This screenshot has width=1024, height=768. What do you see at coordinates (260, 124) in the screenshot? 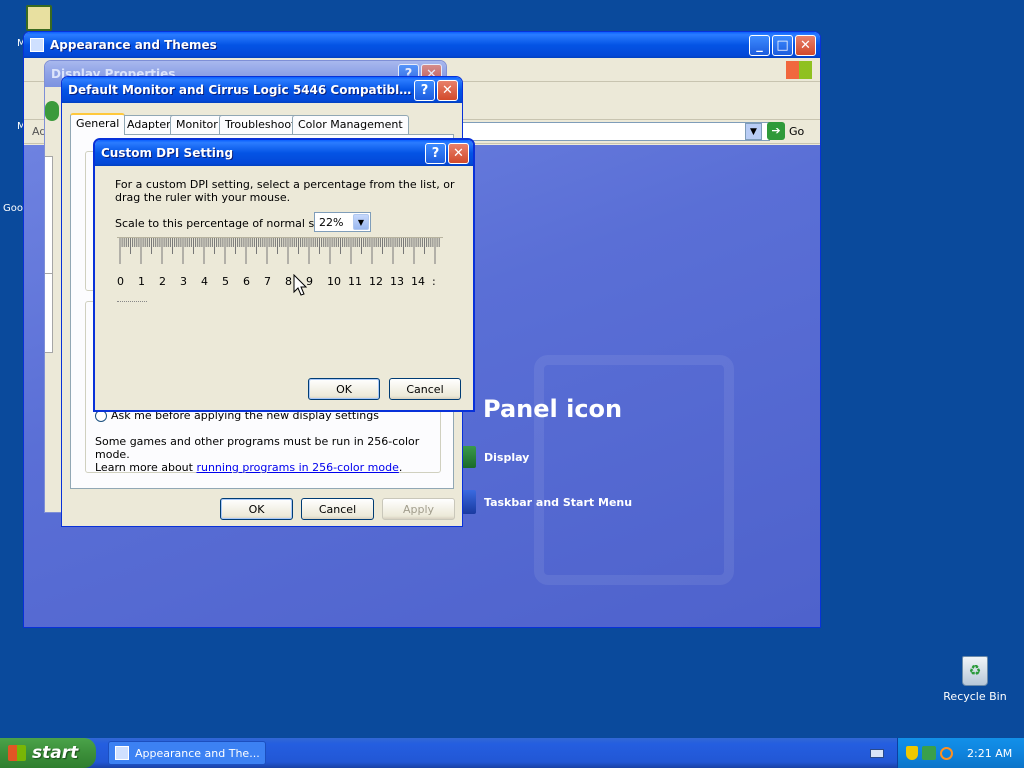
I see `tab-troubleshoot: Troubleshoot` at bounding box center [260, 124].